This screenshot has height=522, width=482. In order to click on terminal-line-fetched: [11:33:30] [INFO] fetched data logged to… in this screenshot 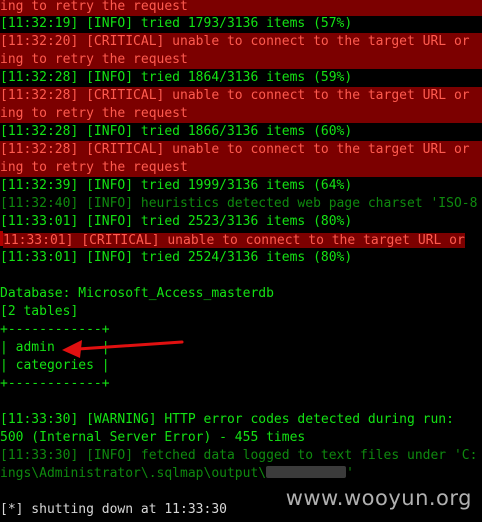, I will do `click(239, 455)`.